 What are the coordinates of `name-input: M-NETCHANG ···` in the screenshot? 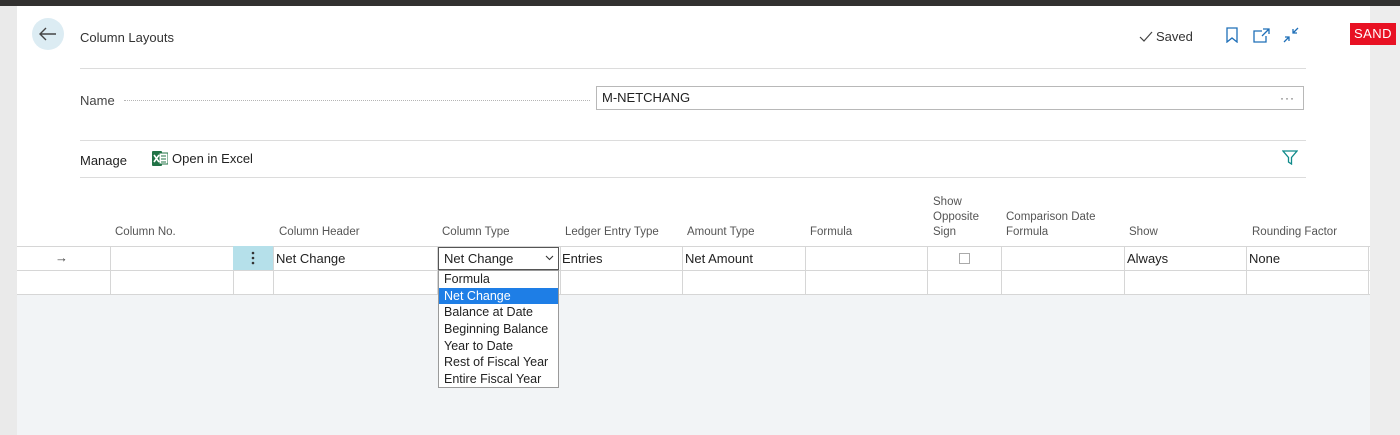 It's located at (950, 98).